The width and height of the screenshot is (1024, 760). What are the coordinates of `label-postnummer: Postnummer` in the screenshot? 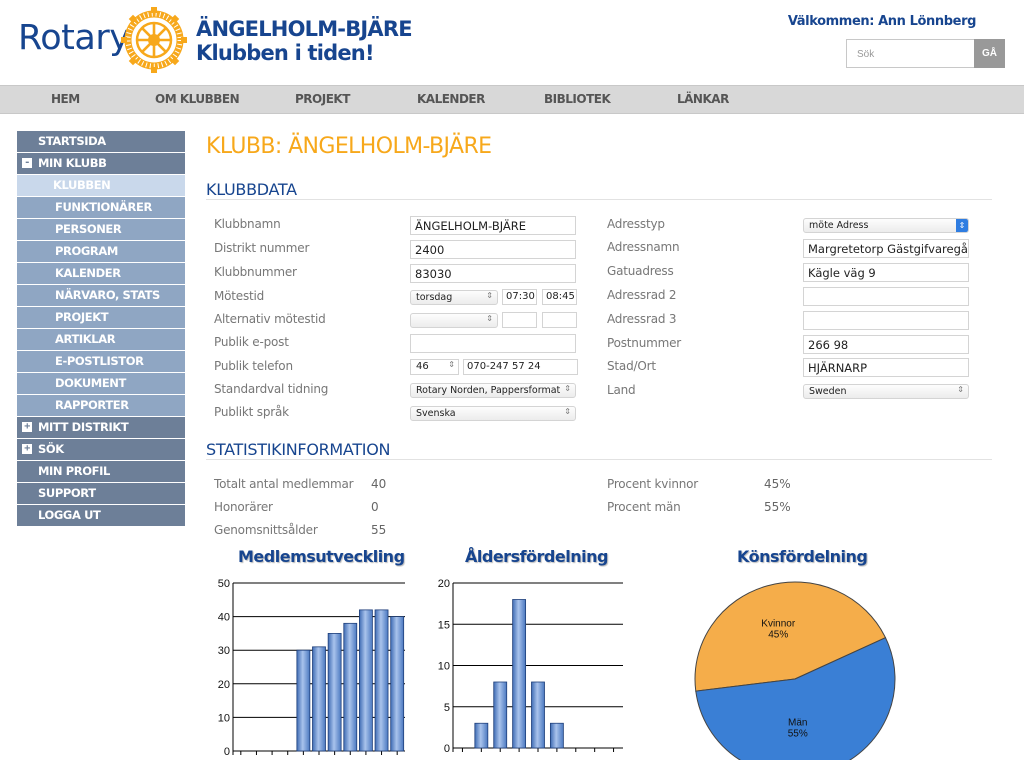 It's located at (644, 343).